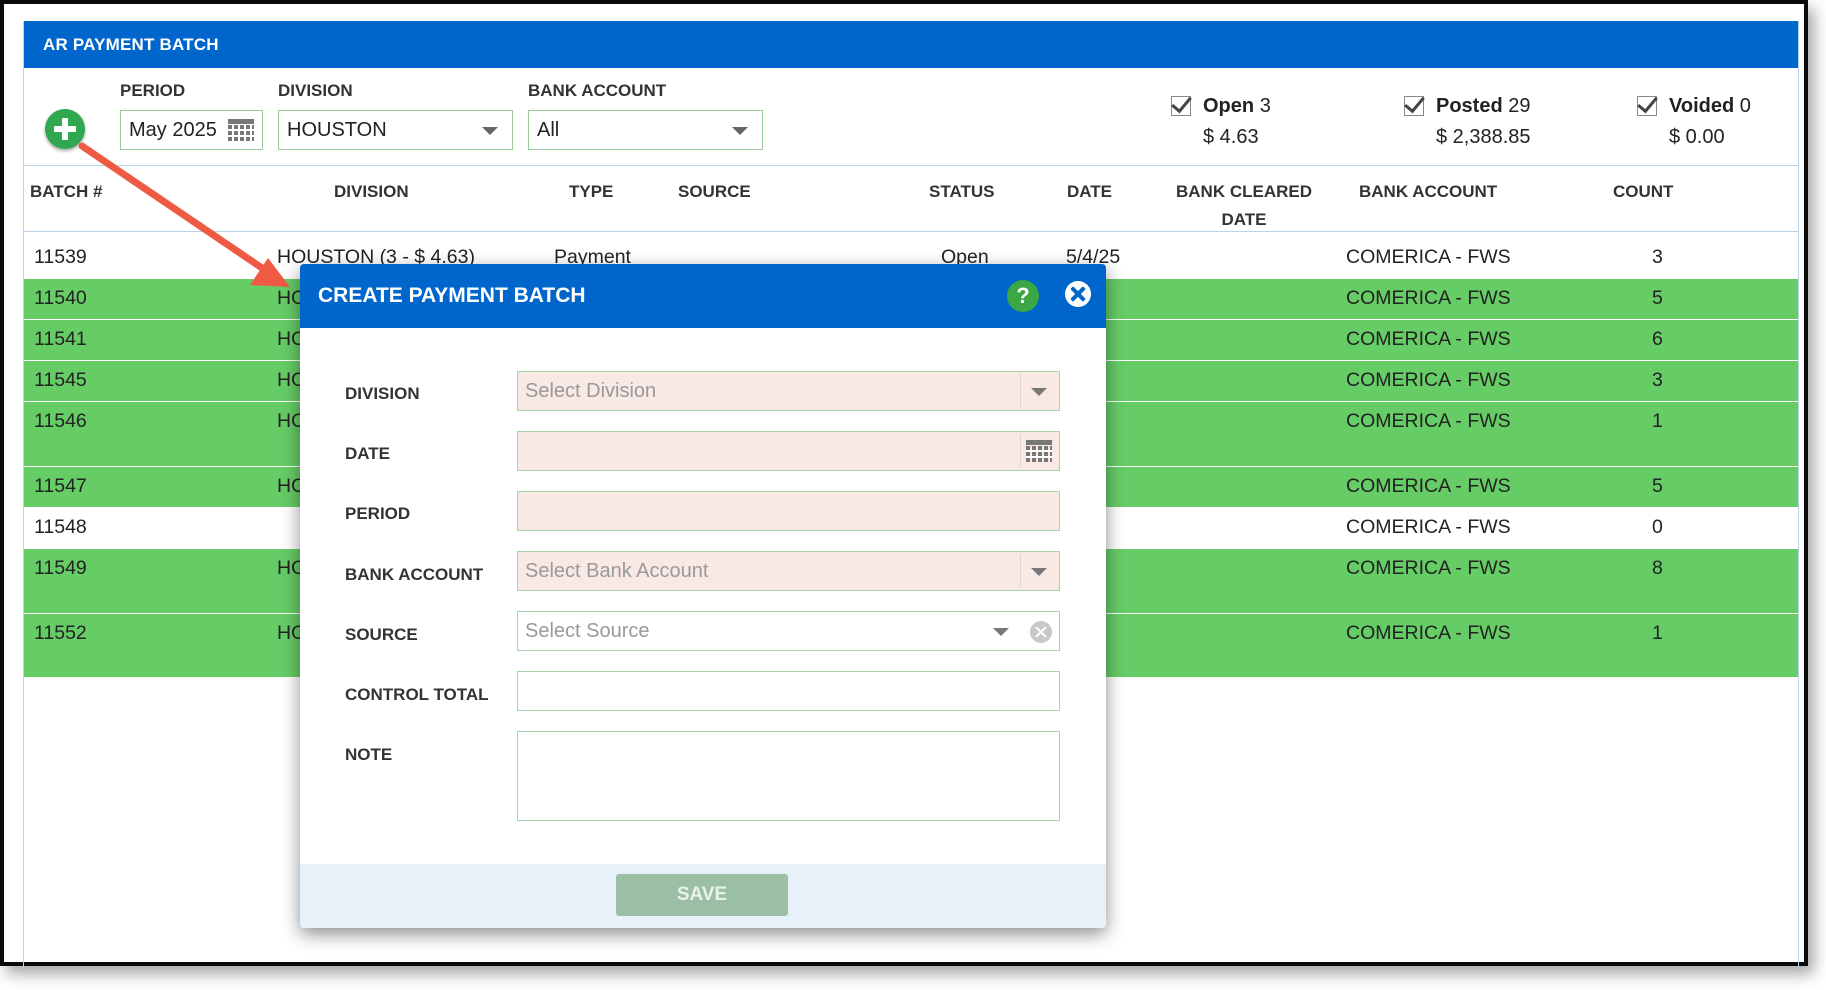 The width and height of the screenshot is (1826, 990). Describe the element at coordinates (591, 391) in the screenshot. I see `division-placeholder: Select Division` at that location.